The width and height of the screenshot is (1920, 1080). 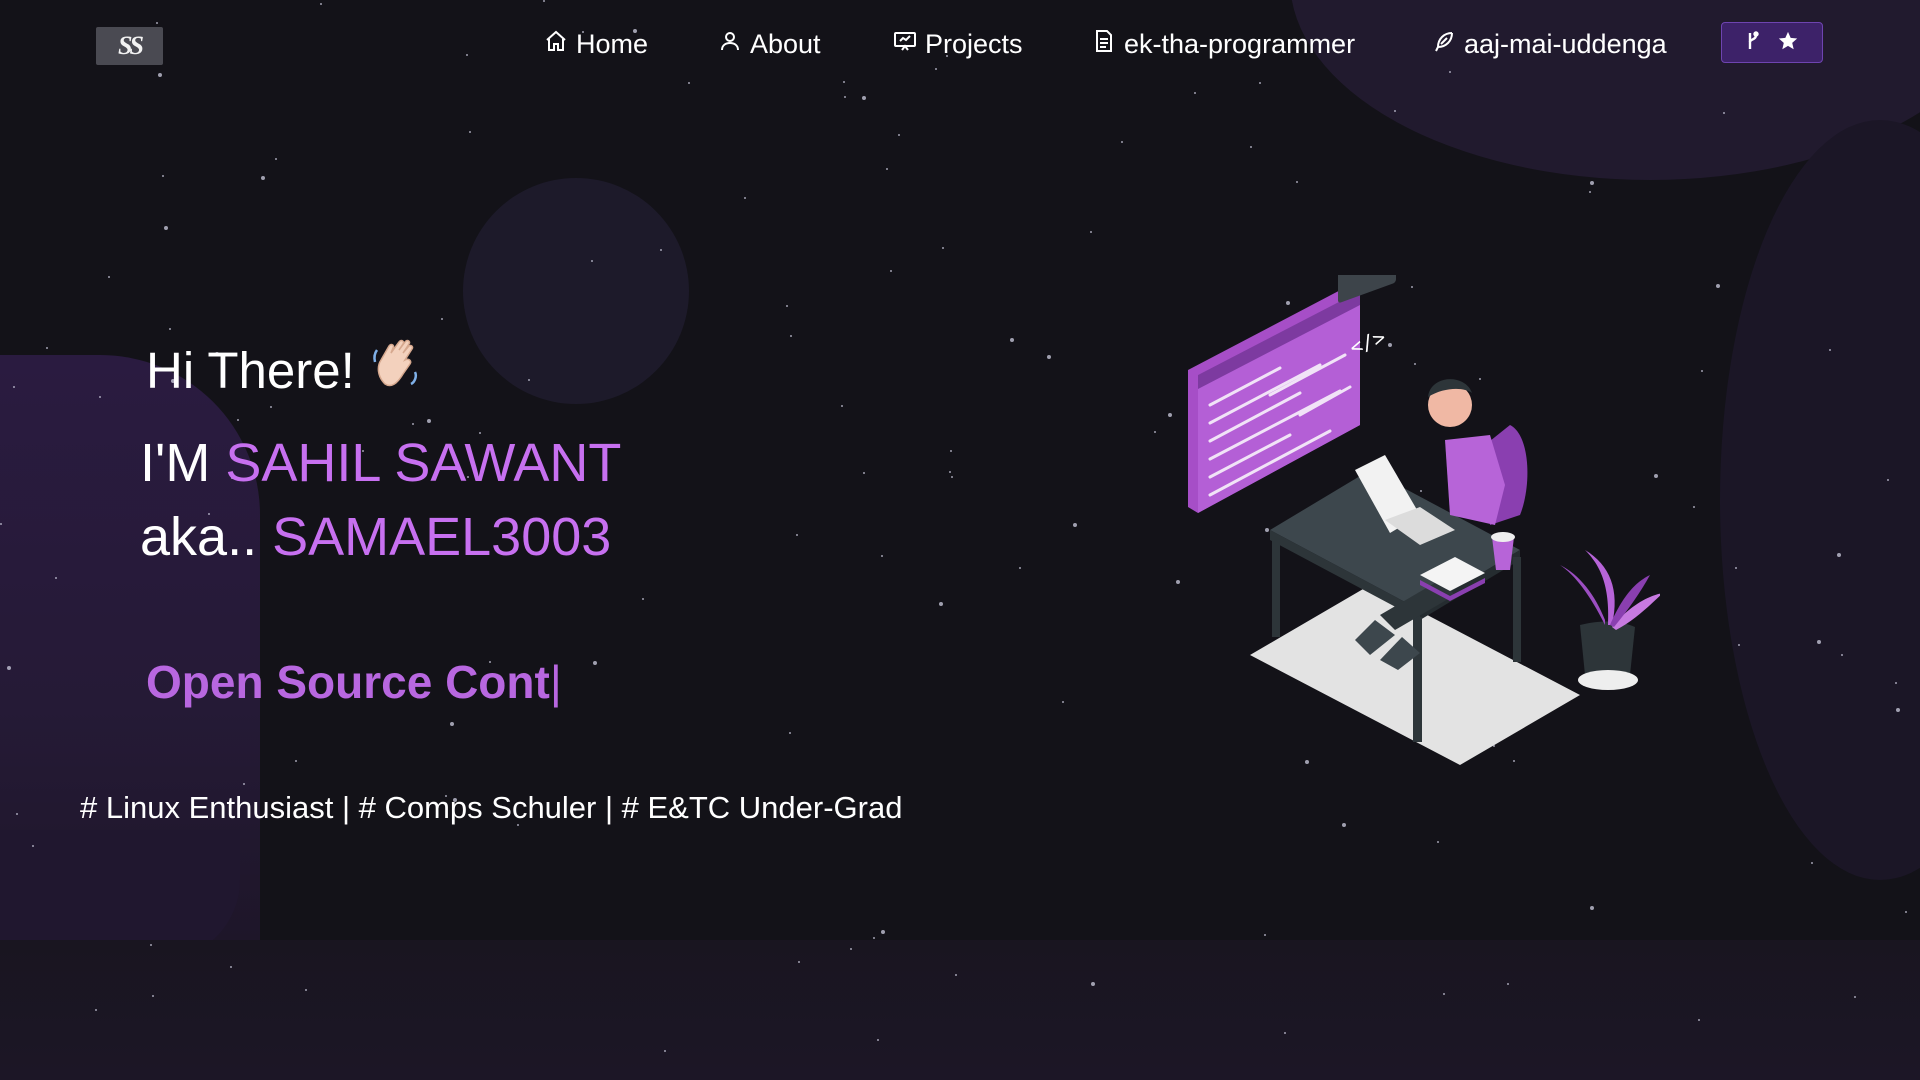 What do you see at coordinates (1772, 42) in the screenshot?
I see `github-fork-star-button` at bounding box center [1772, 42].